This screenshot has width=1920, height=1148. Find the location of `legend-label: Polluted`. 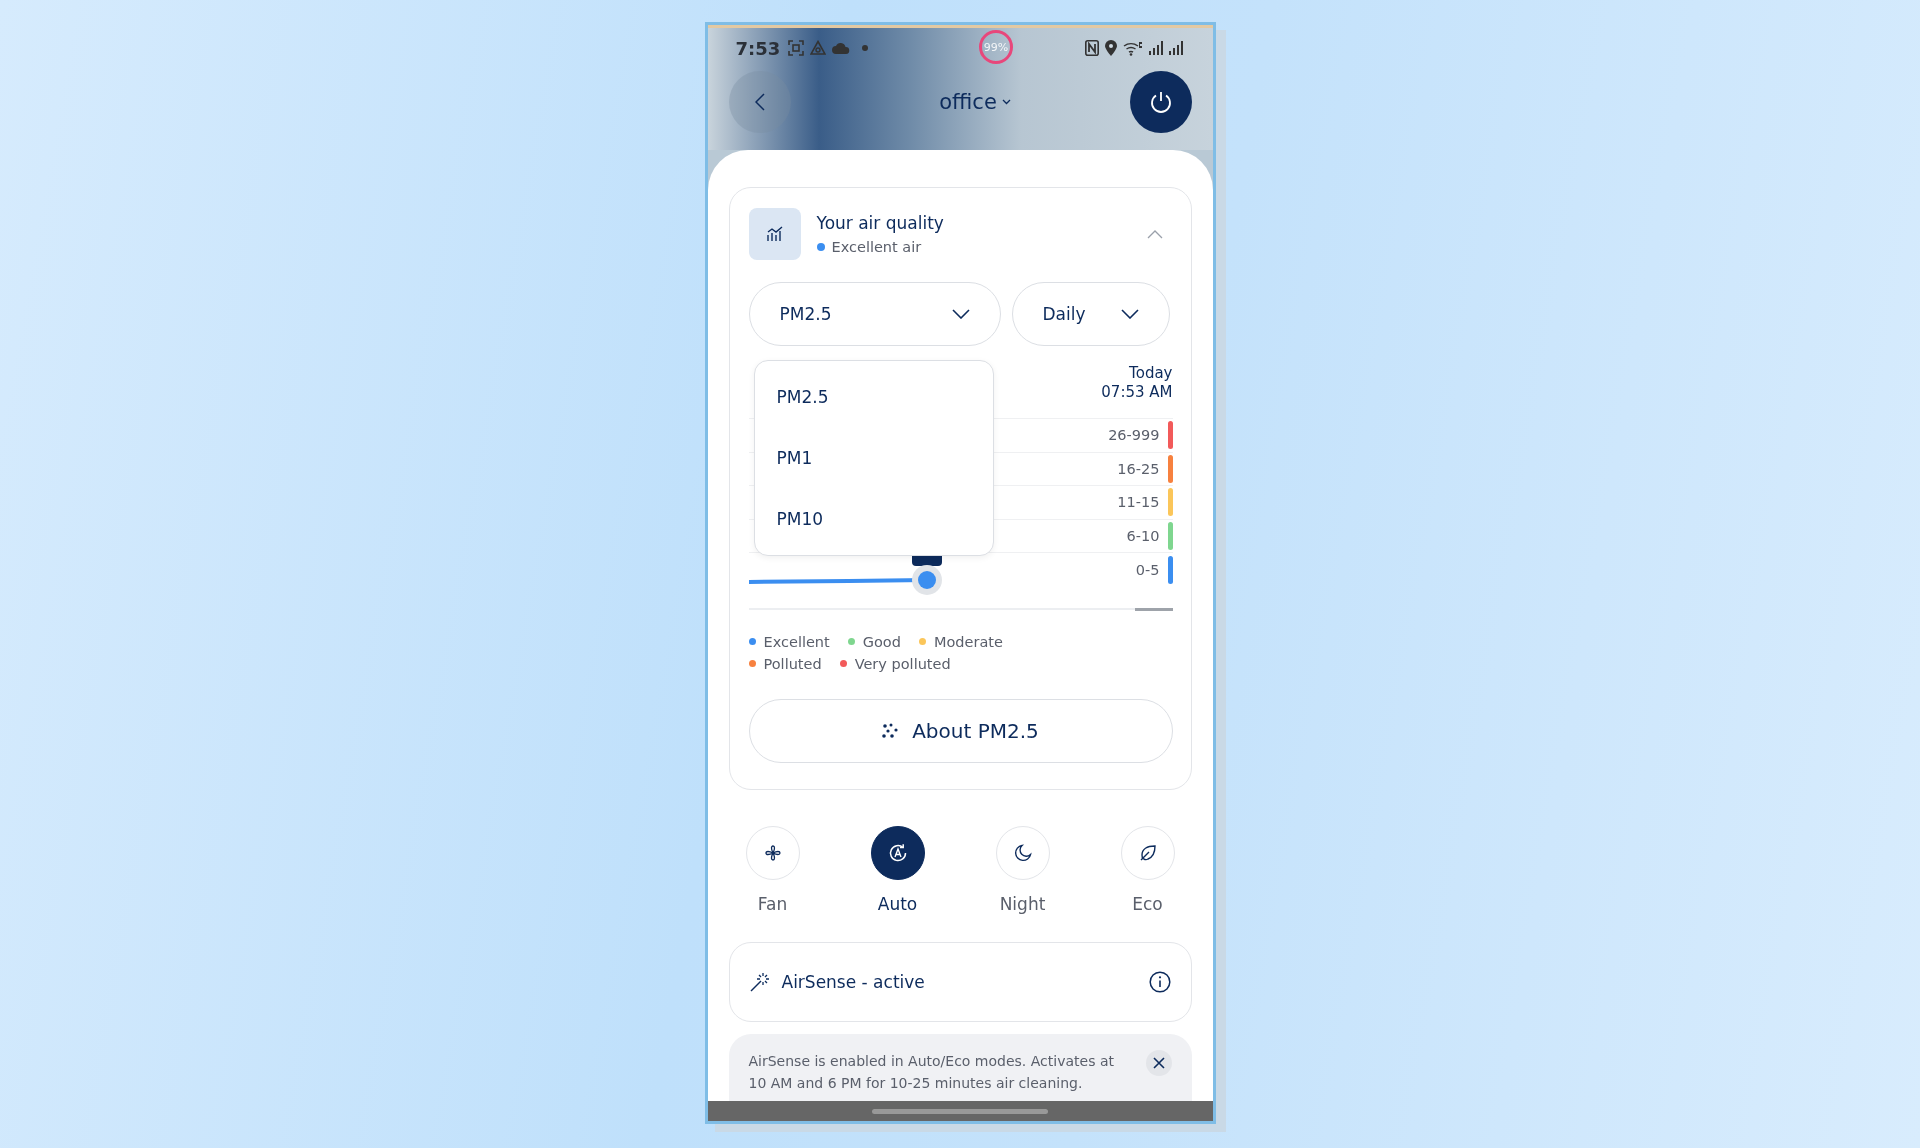

legend-label: Polluted is located at coordinates (792, 663).